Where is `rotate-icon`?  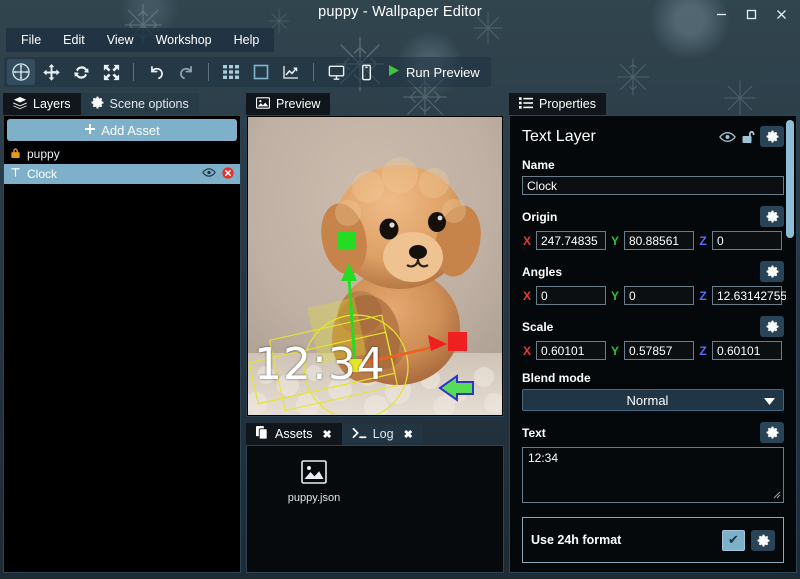 rotate-icon is located at coordinates (81, 72).